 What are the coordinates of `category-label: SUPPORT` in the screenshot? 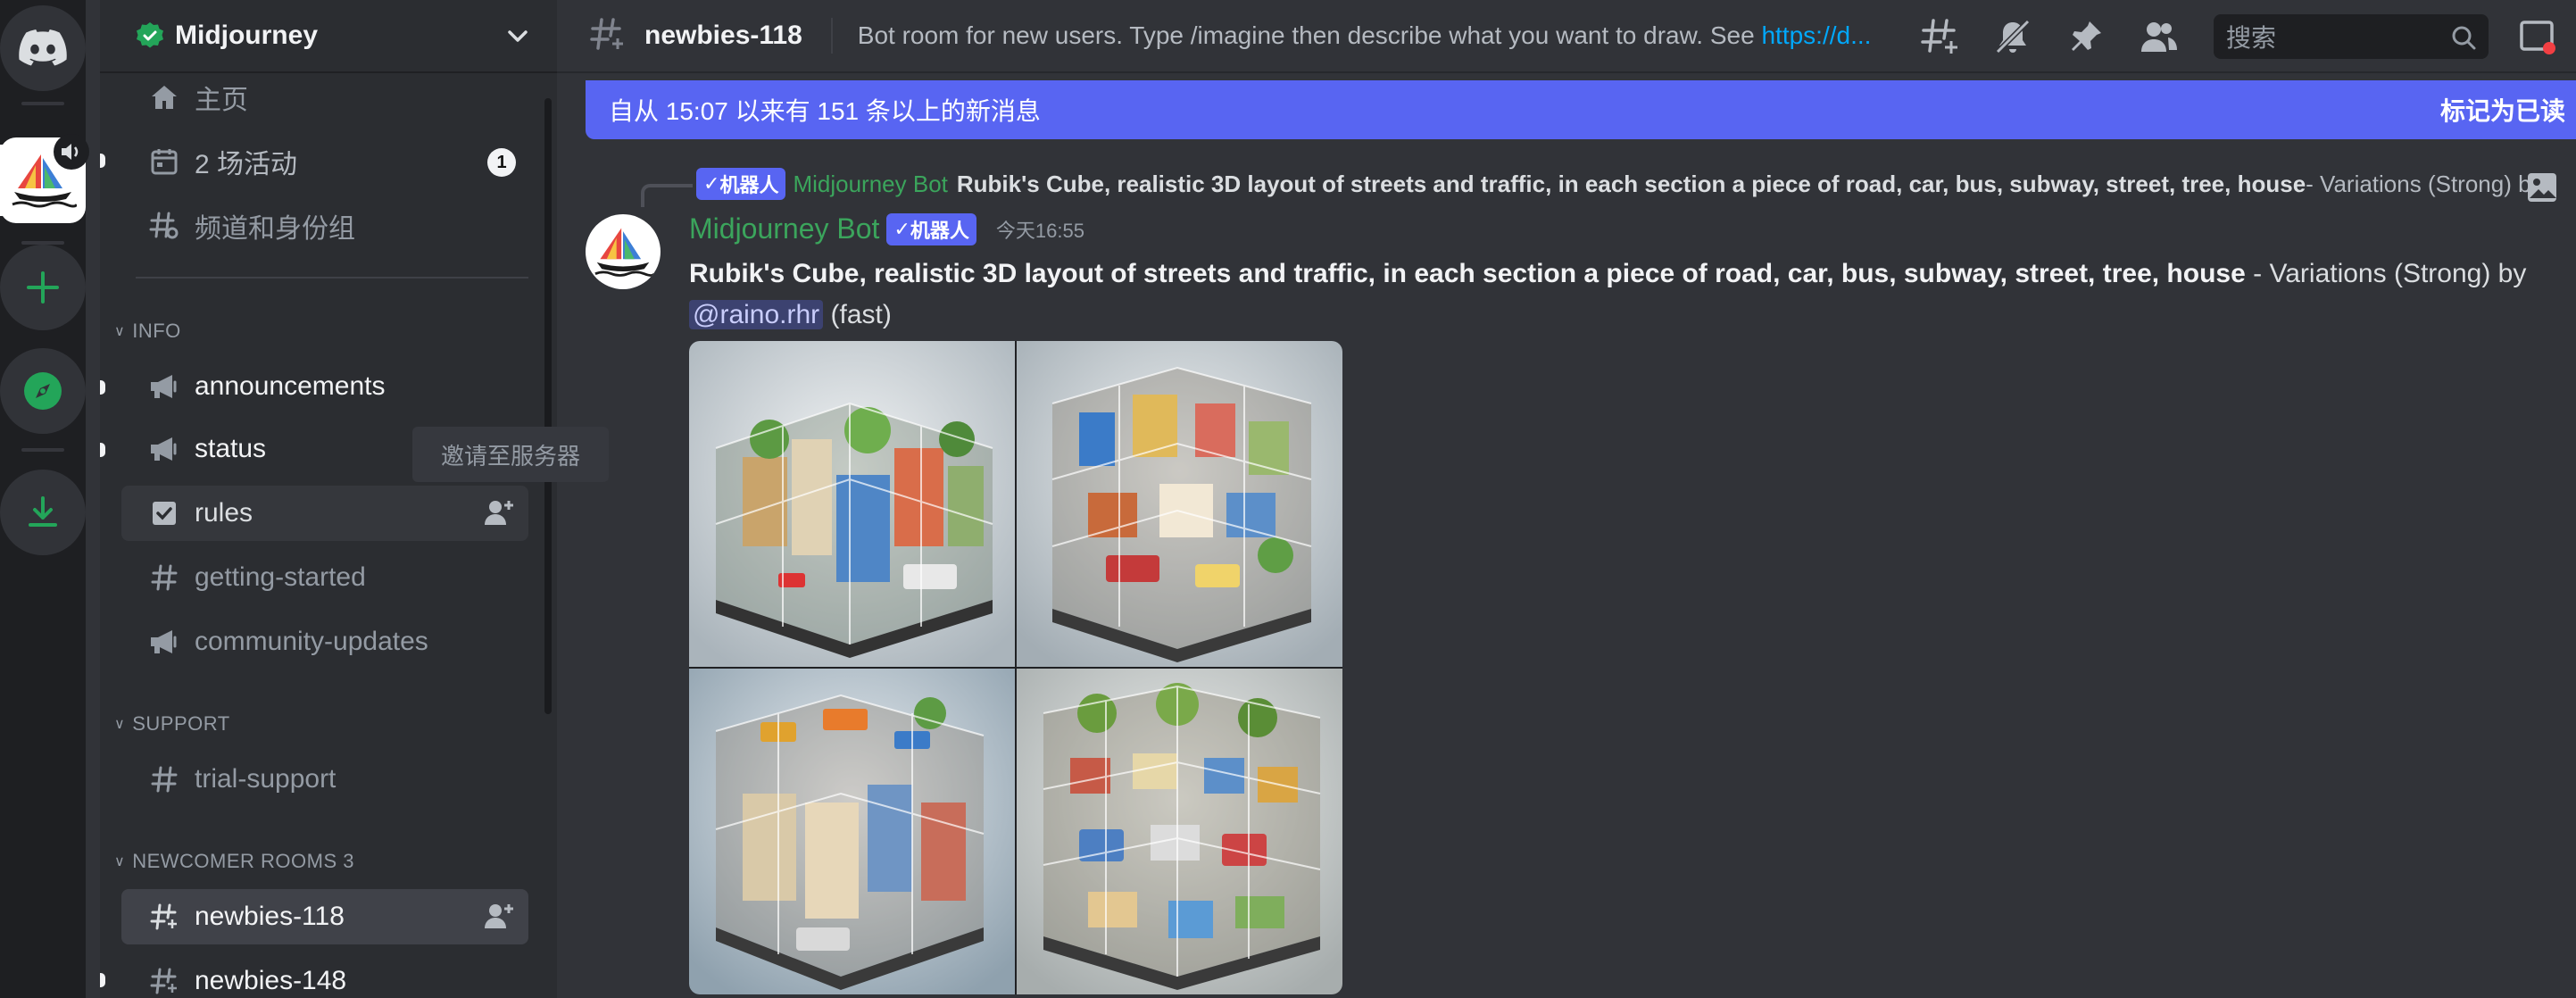 It's located at (181, 723).